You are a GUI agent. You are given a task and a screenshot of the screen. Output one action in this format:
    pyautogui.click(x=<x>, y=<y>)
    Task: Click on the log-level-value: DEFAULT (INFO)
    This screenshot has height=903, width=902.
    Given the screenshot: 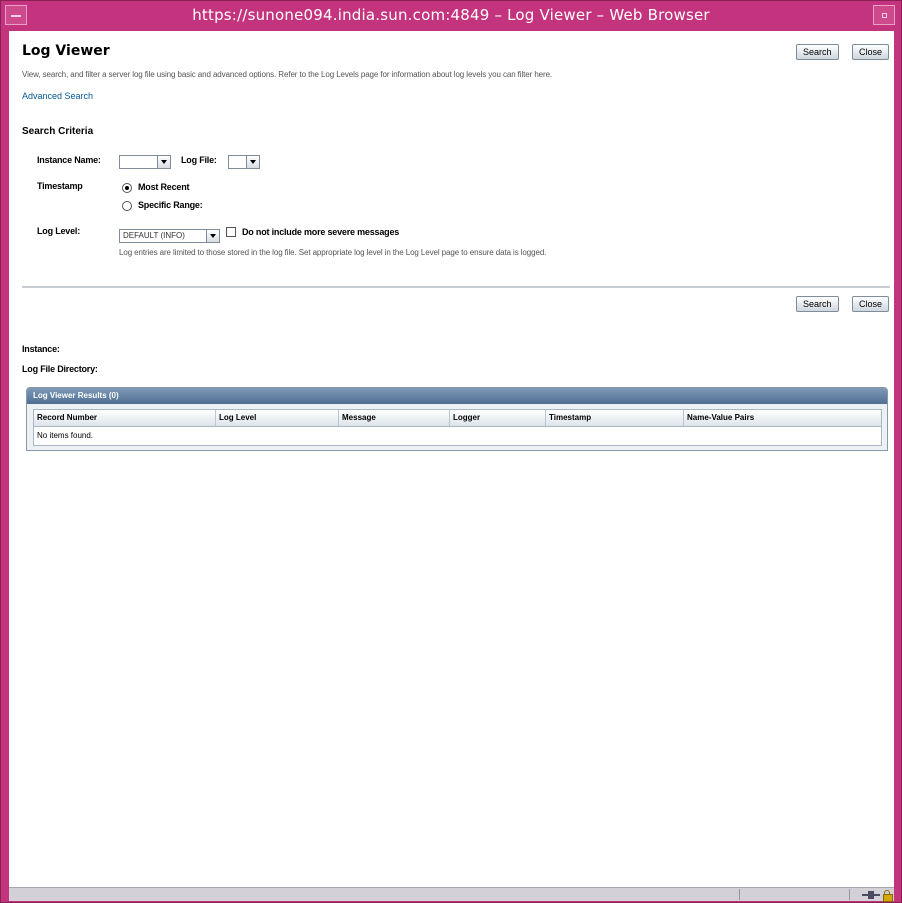 What is the action you would take?
    pyautogui.click(x=154, y=235)
    